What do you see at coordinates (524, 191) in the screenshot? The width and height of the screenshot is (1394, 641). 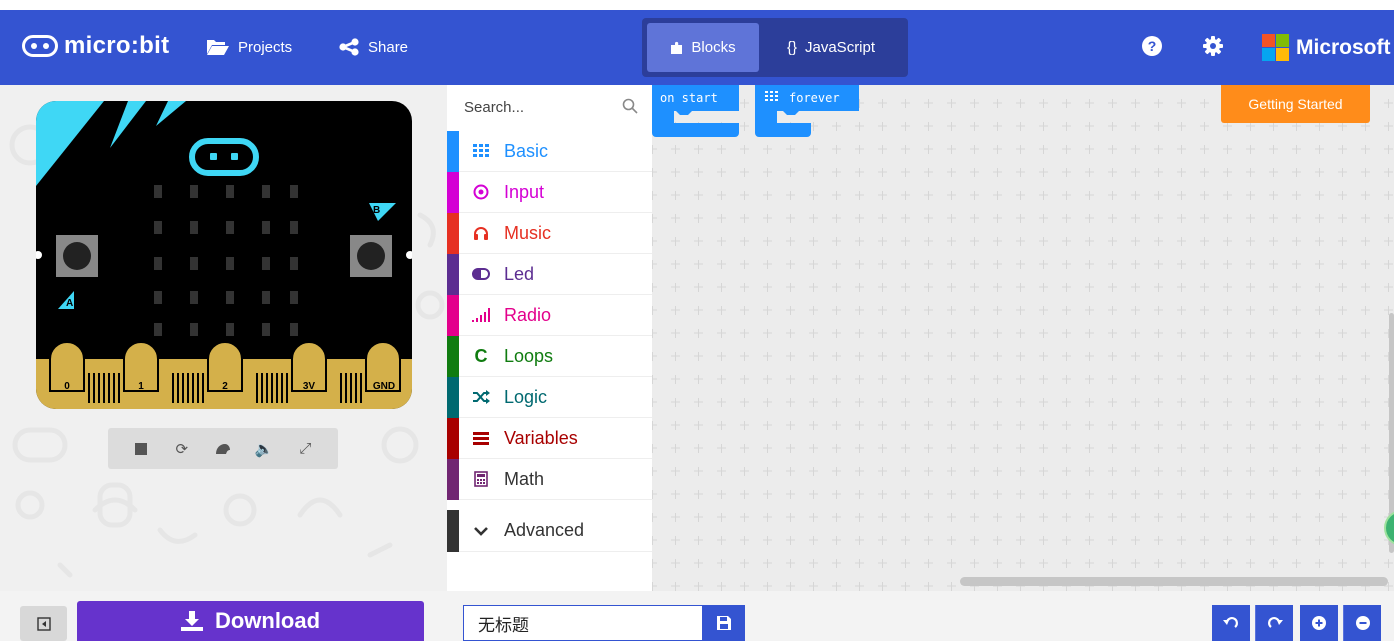 I see `category-label: Input` at bounding box center [524, 191].